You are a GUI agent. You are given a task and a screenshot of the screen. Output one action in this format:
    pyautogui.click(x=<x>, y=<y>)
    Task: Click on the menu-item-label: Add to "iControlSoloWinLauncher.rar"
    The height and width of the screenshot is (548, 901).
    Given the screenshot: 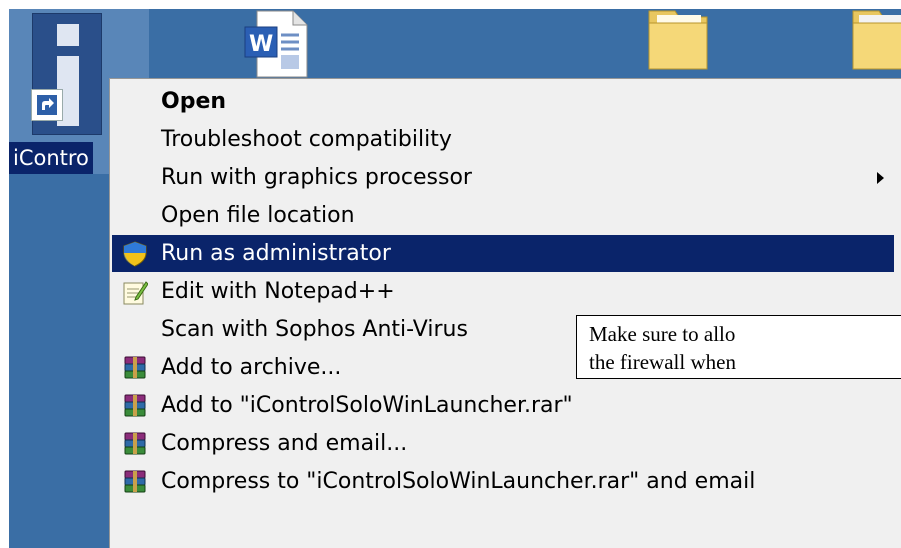 What is the action you would take?
    pyautogui.click(x=367, y=405)
    